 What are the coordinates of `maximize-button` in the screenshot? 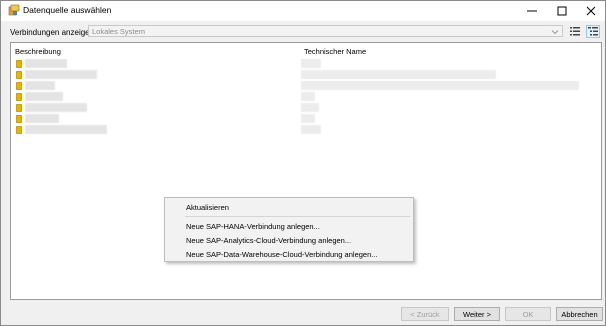 It's located at (562, 11).